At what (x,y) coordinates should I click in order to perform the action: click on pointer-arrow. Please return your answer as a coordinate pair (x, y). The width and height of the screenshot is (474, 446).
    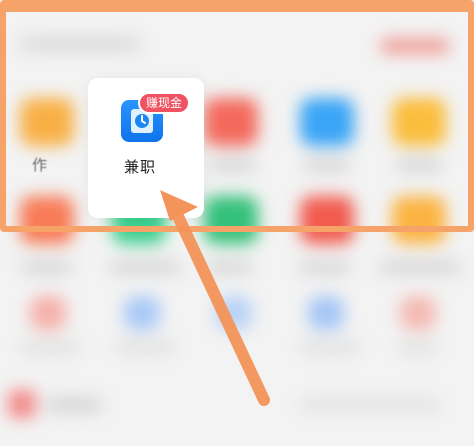
    Looking at the image, I should click on (215, 298).